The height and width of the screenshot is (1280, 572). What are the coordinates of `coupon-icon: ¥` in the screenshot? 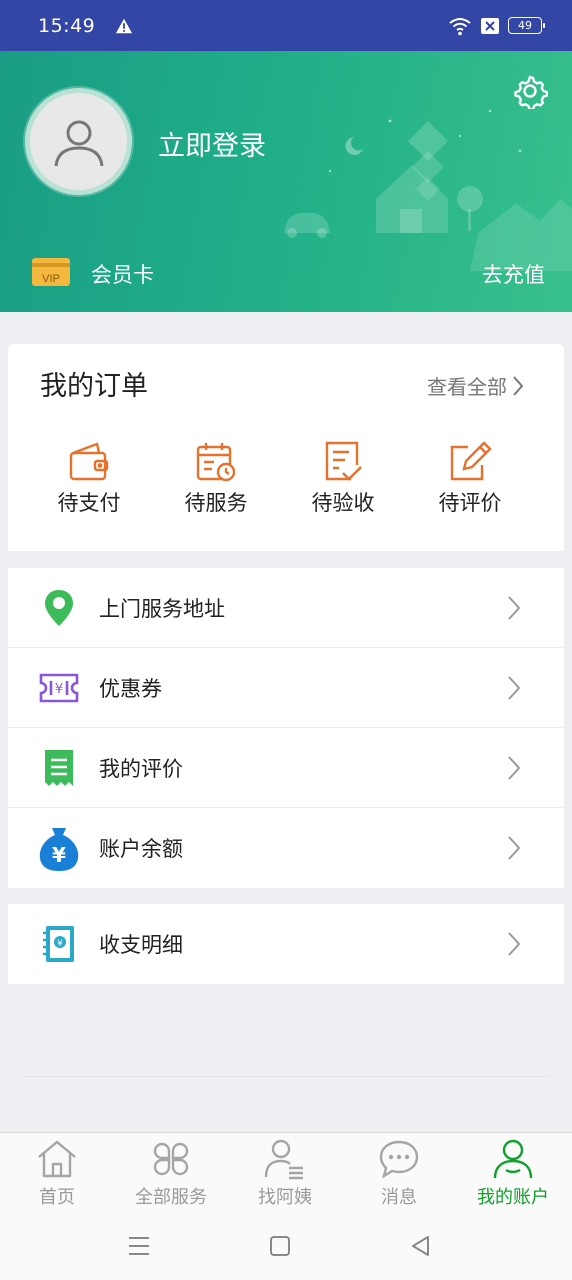 It's located at (59, 687).